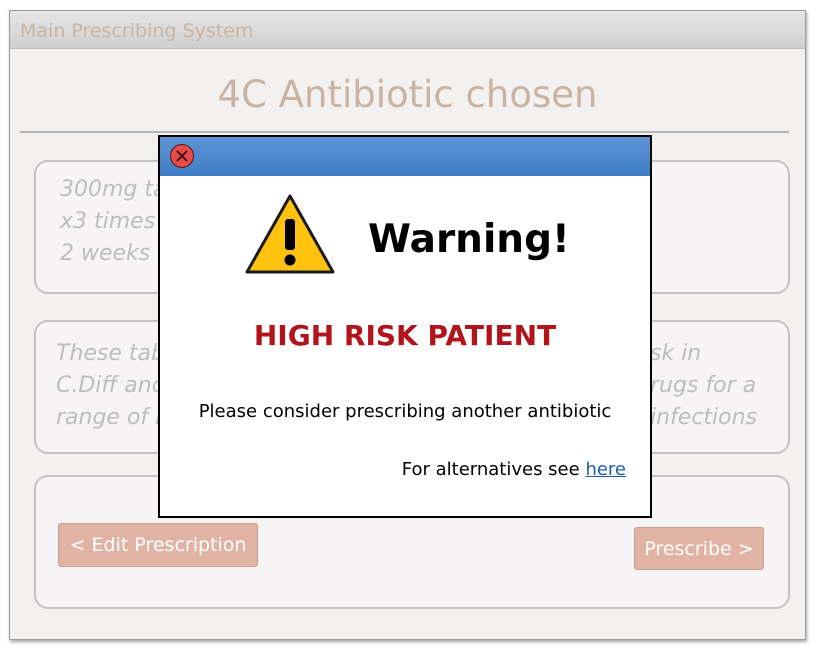 This screenshot has width=822, height=652. I want to click on info-left-line-1: These tab, so click(110, 353).